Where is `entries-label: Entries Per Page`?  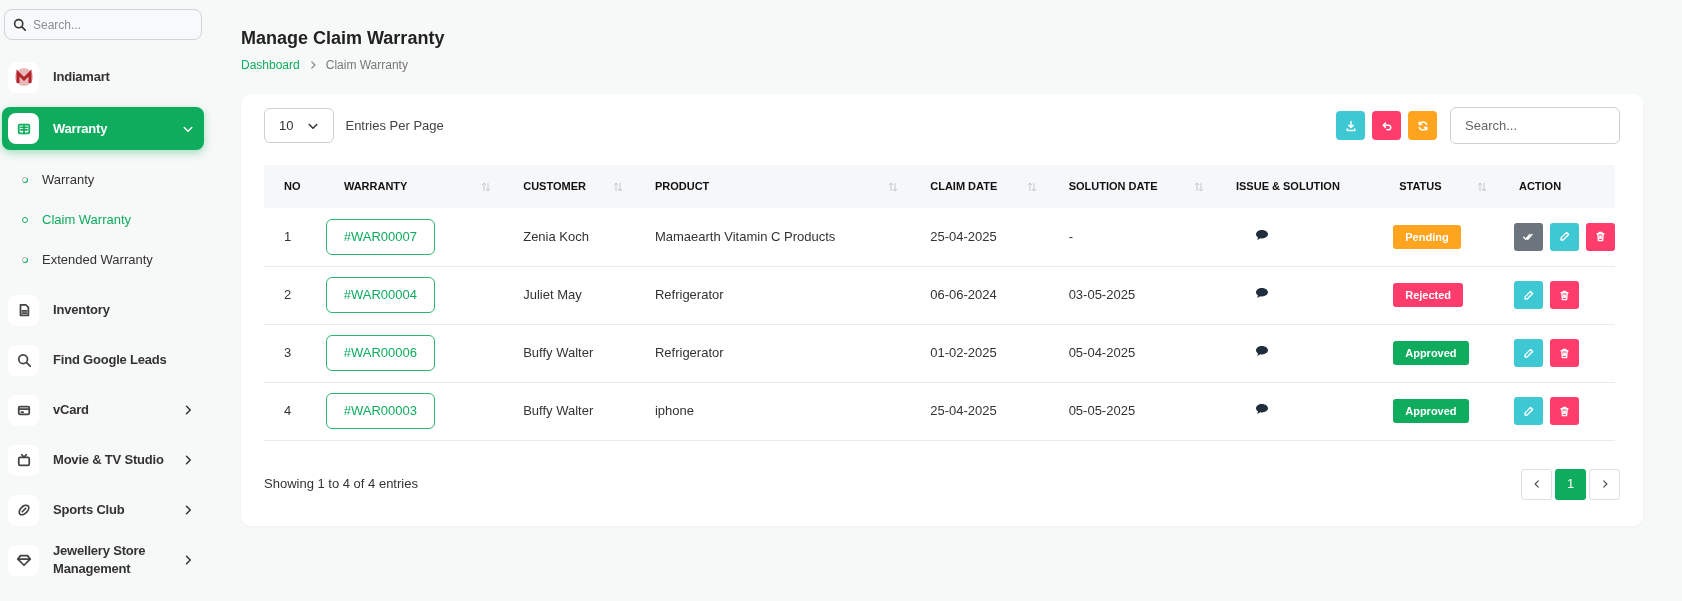
entries-label: Entries Per Page is located at coordinates (394, 125).